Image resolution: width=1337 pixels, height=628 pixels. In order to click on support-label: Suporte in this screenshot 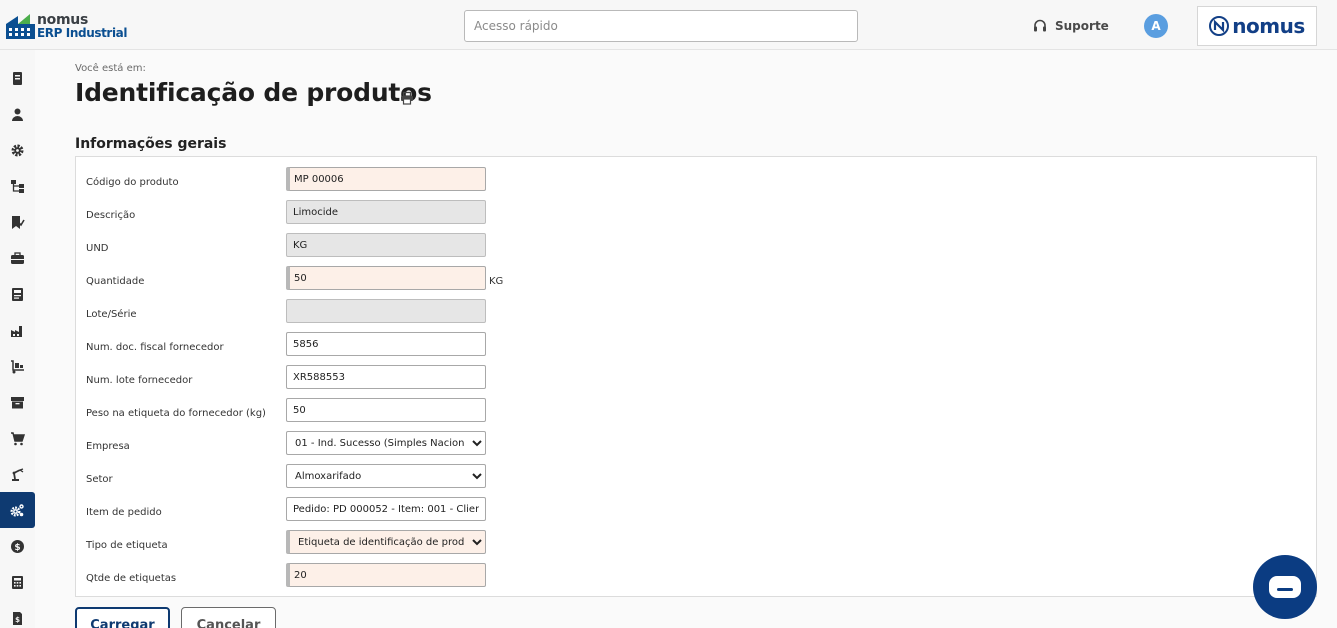, I will do `click(1082, 26)`.